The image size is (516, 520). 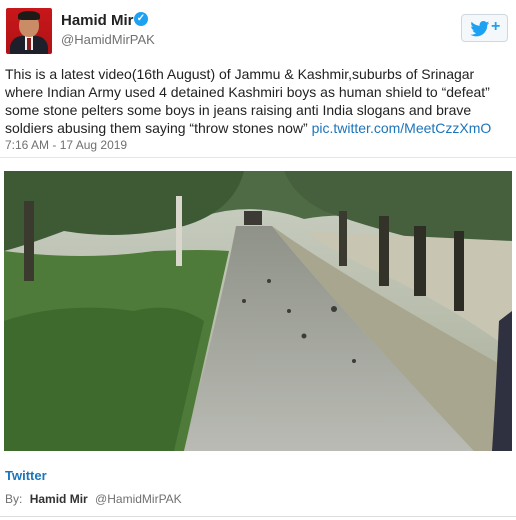 What do you see at coordinates (29, 15) in the screenshot?
I see `avatar-hair` at bounding box center [29, 15].